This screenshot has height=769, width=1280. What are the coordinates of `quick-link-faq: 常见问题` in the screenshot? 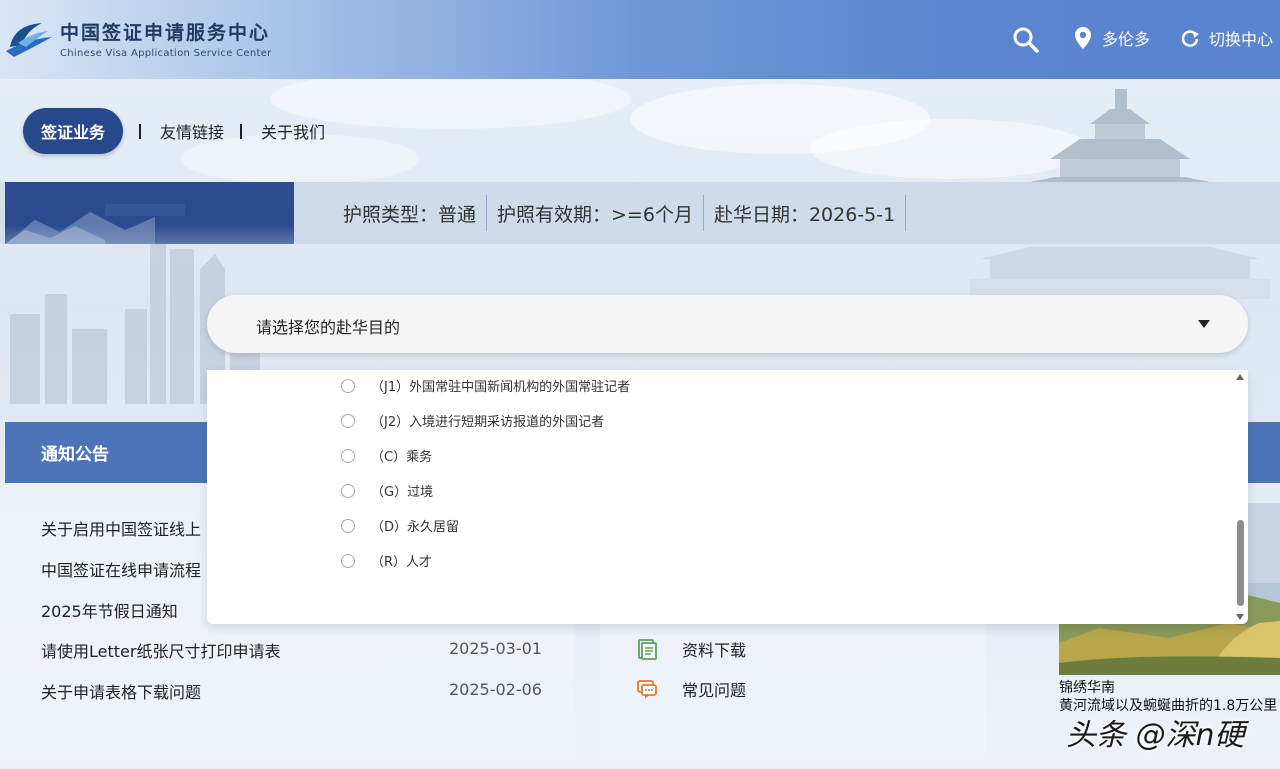 It's located at (691, 689).